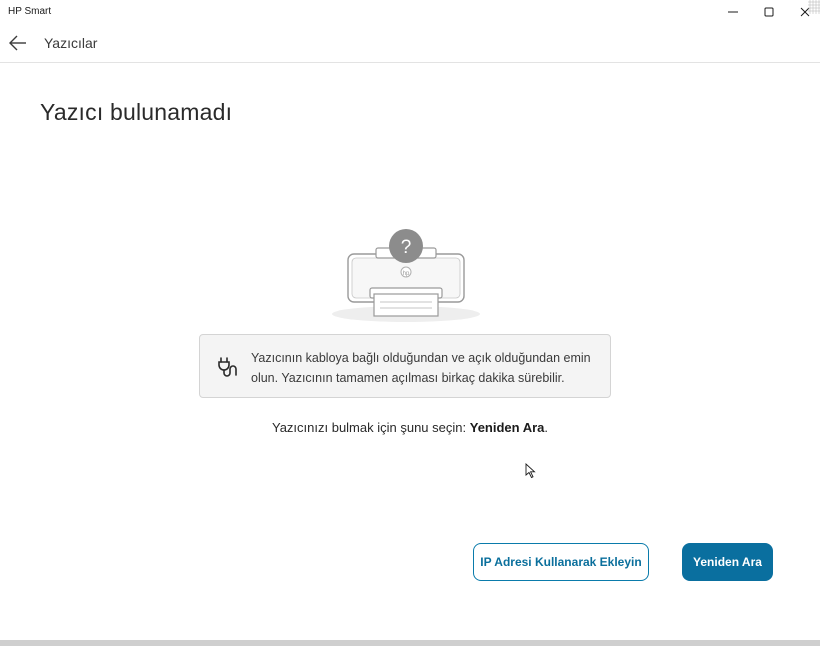 The image size is (820, 646). Describe the element at coordinates (410, 12) in the screenshot. I see `title-bar: HP Smart` at that location.